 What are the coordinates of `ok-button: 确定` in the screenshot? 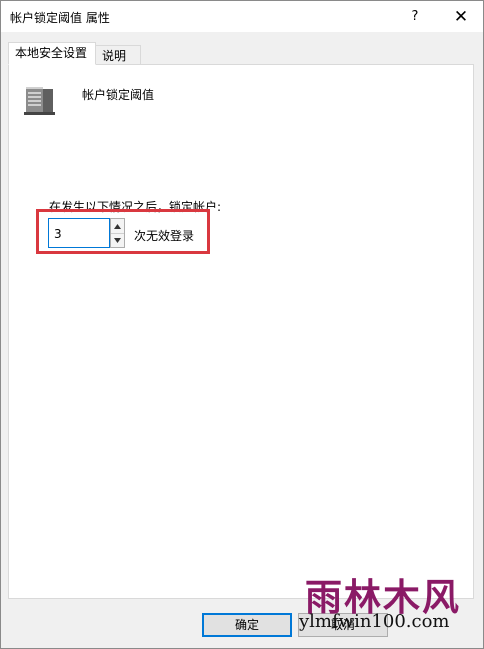 It's located at (247, 625).